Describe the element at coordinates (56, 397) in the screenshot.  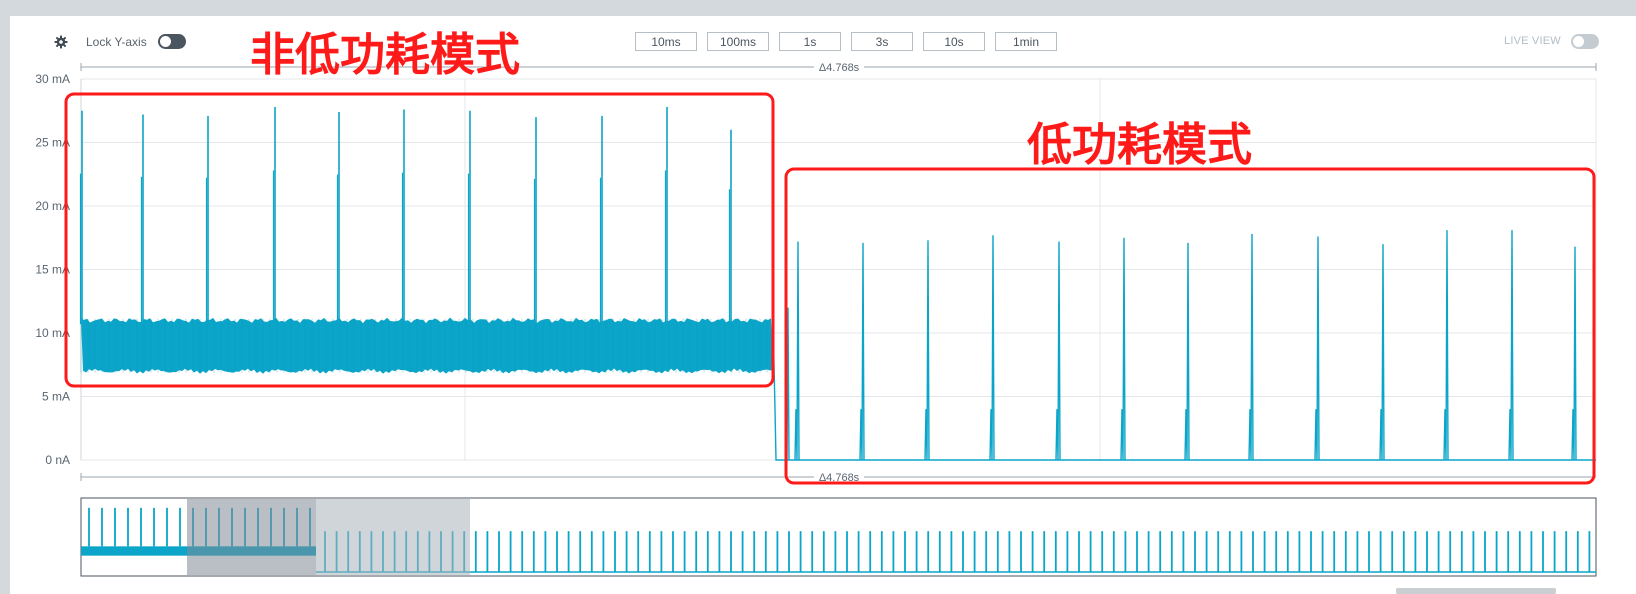
I see `y-tick-label: 5 mA` at that location.